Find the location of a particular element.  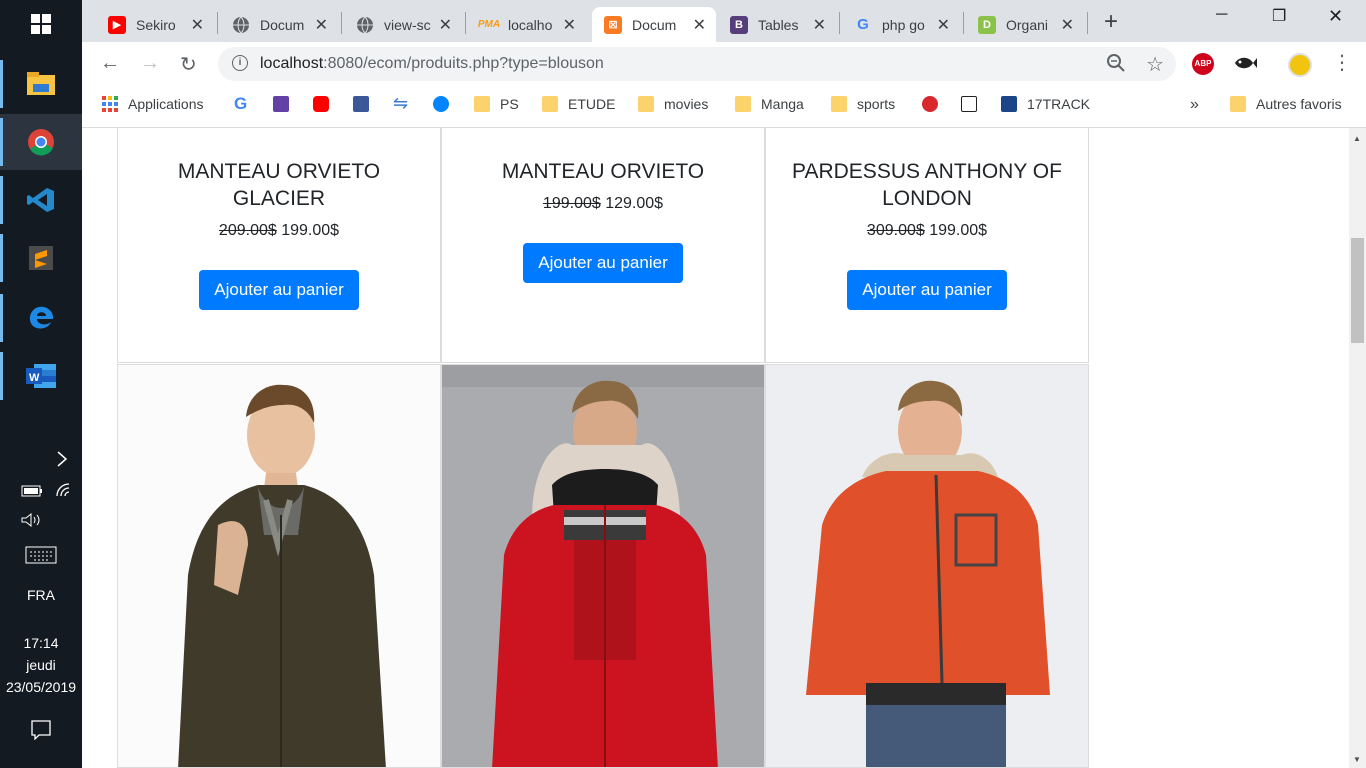

wifi-icon is located at coordinates (64, 491).